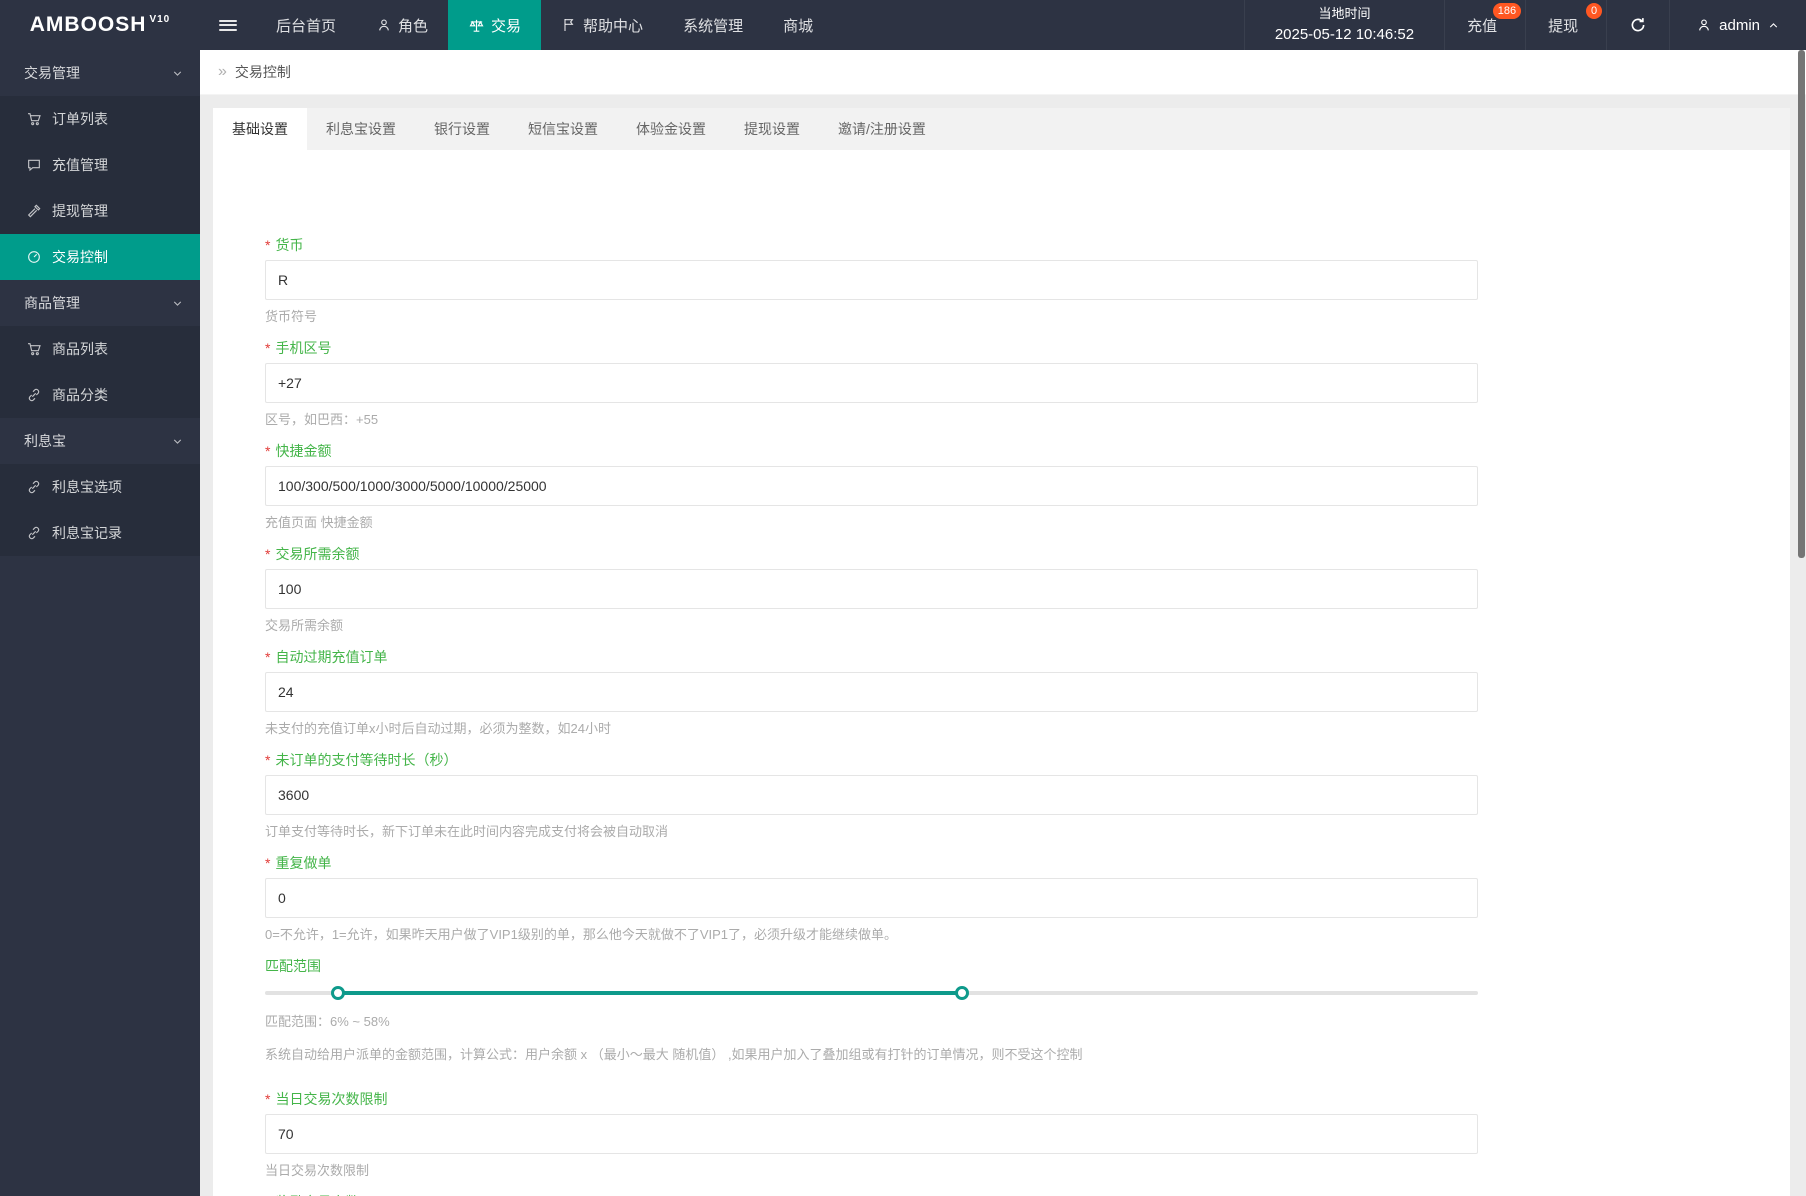 The height and width of the screenshot is (1196, 1806). Describe the element at coordinates (1344, 14) in the screenshot. I see `local-time-label: 当地时间` at that location.